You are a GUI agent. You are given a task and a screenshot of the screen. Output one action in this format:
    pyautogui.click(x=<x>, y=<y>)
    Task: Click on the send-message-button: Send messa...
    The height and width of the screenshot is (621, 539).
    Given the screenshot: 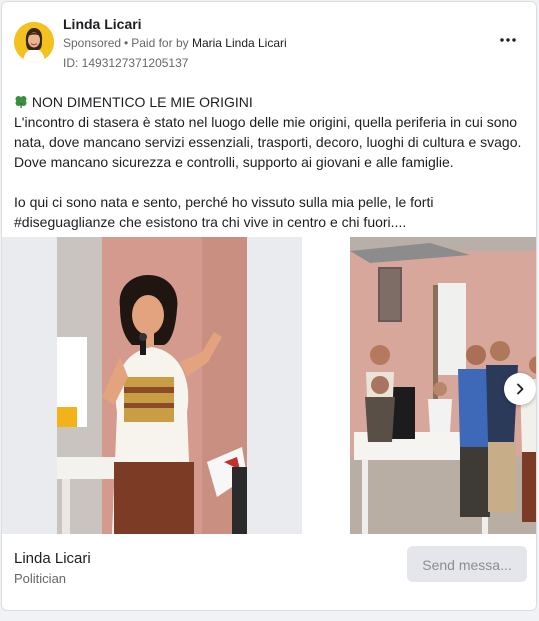 What is the action you would take?
    pyautogui.click(x=467, y=564)
    